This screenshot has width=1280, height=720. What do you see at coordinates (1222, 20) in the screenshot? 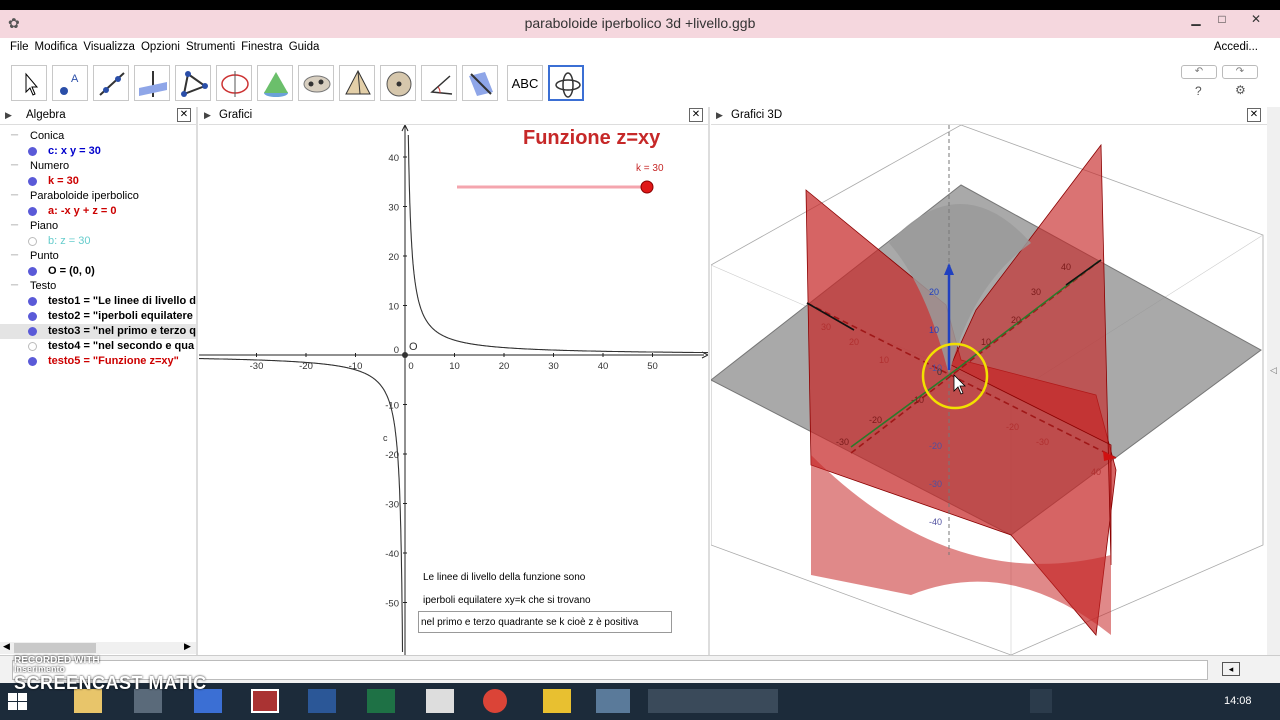
I see `maximize-button: □` at bounding box center [1222, 20].